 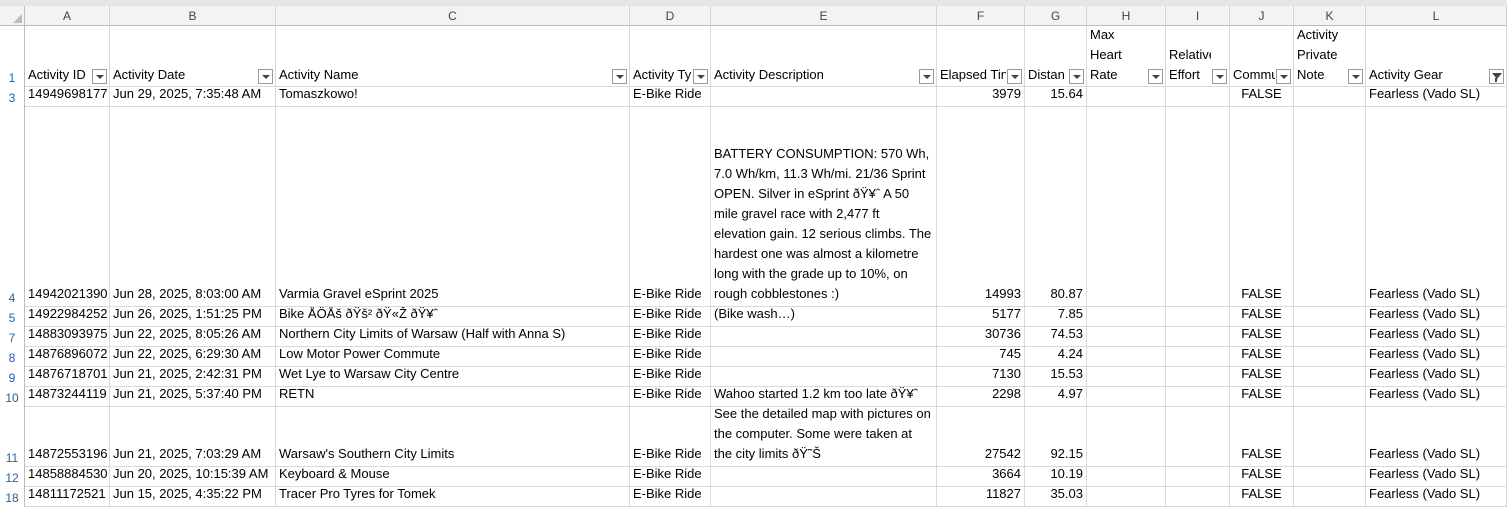 I want to click on header-elapsed-time: Elapsed Tin, so click(x=981, y=56).